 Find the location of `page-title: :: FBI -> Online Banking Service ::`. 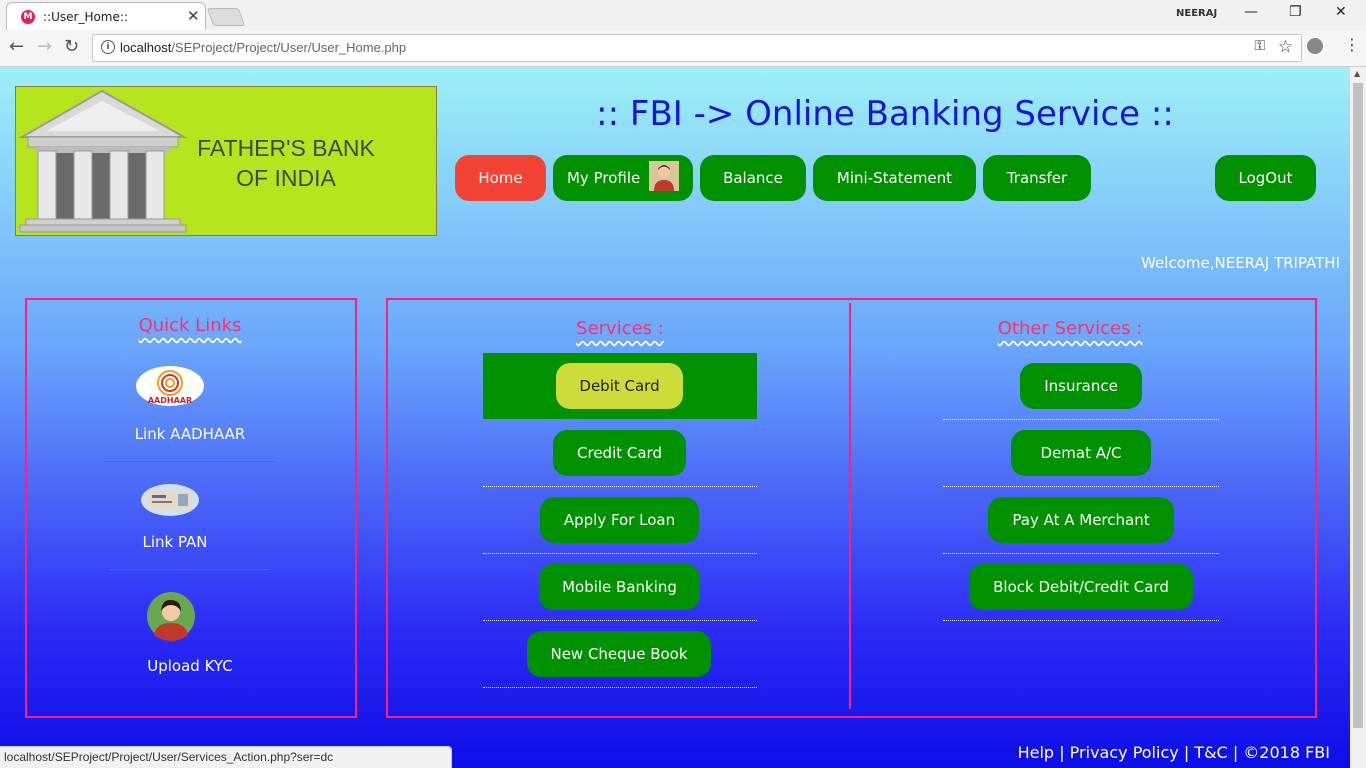

page-title: :: FBI -> Online Banking Service :: is located at coordinates (885, 114).